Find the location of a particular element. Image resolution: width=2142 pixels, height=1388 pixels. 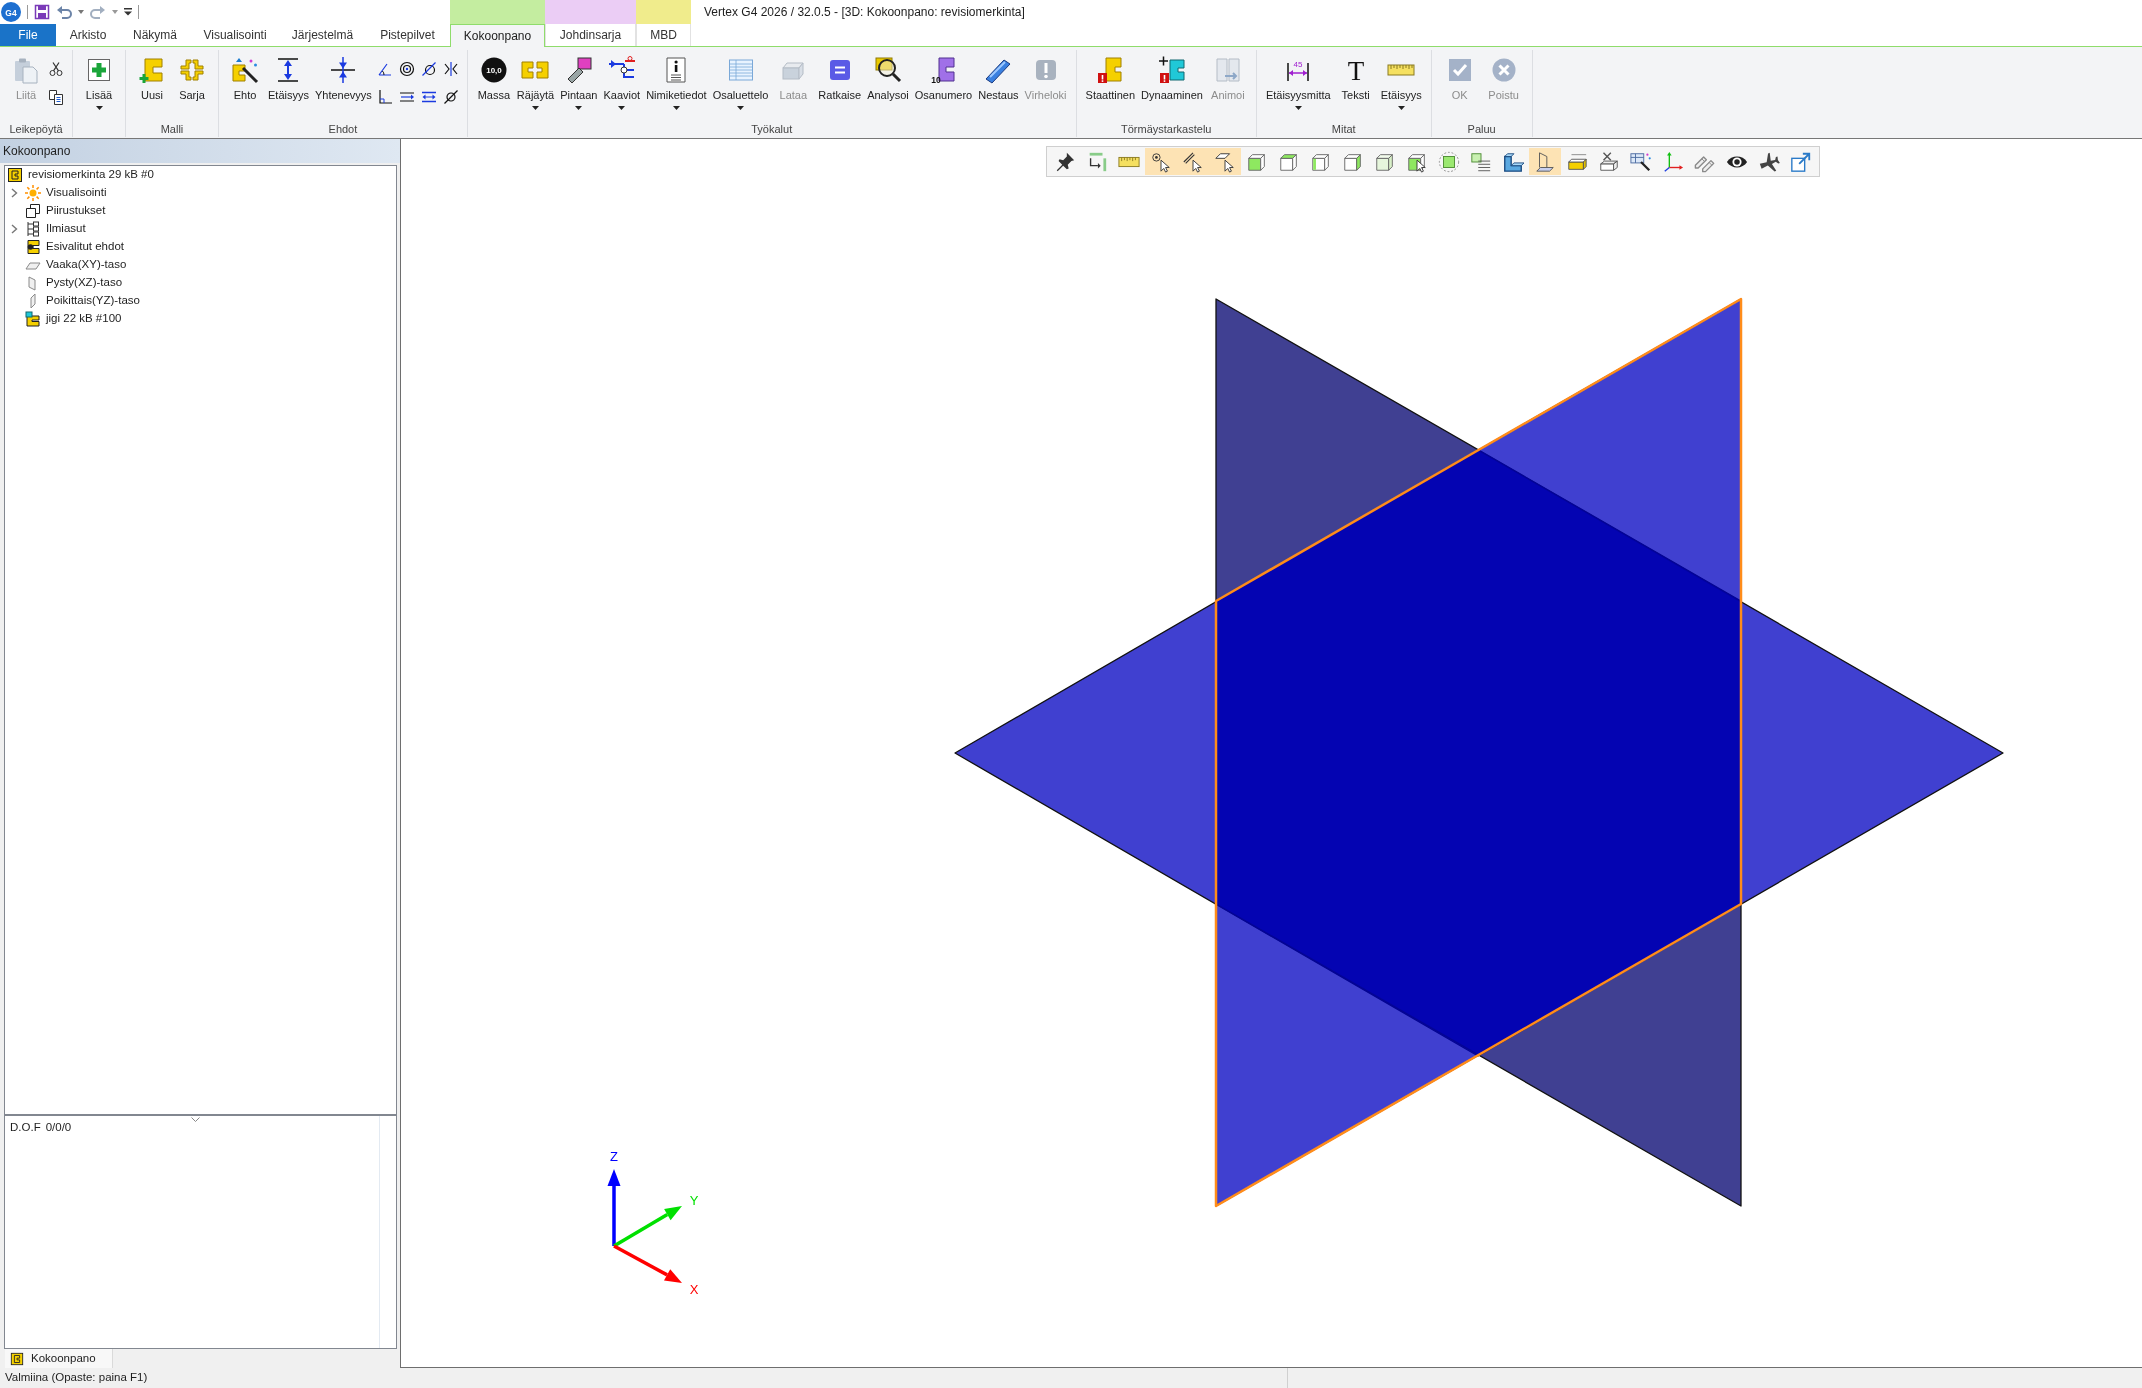

scissors-icon is located at coordinates (56, 69).